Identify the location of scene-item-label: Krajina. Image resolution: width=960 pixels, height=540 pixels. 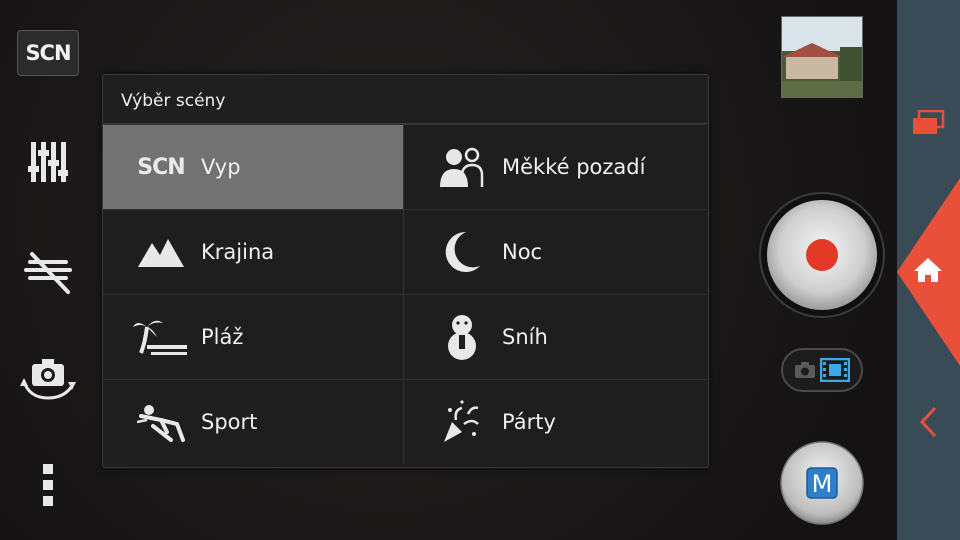
(238, 252).